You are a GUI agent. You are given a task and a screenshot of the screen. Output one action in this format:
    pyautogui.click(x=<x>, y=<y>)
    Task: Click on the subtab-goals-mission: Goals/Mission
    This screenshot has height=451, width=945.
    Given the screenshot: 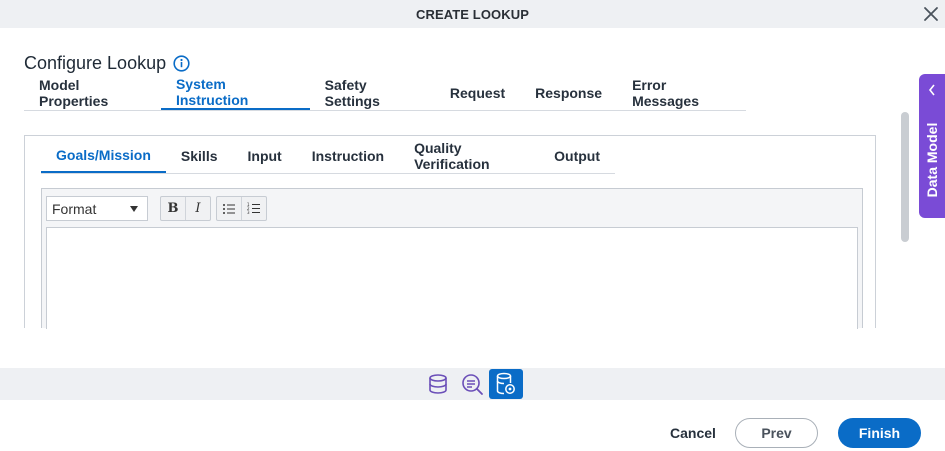 What is the action you would take?
    pyautogui.click(x=103, y=155)
    